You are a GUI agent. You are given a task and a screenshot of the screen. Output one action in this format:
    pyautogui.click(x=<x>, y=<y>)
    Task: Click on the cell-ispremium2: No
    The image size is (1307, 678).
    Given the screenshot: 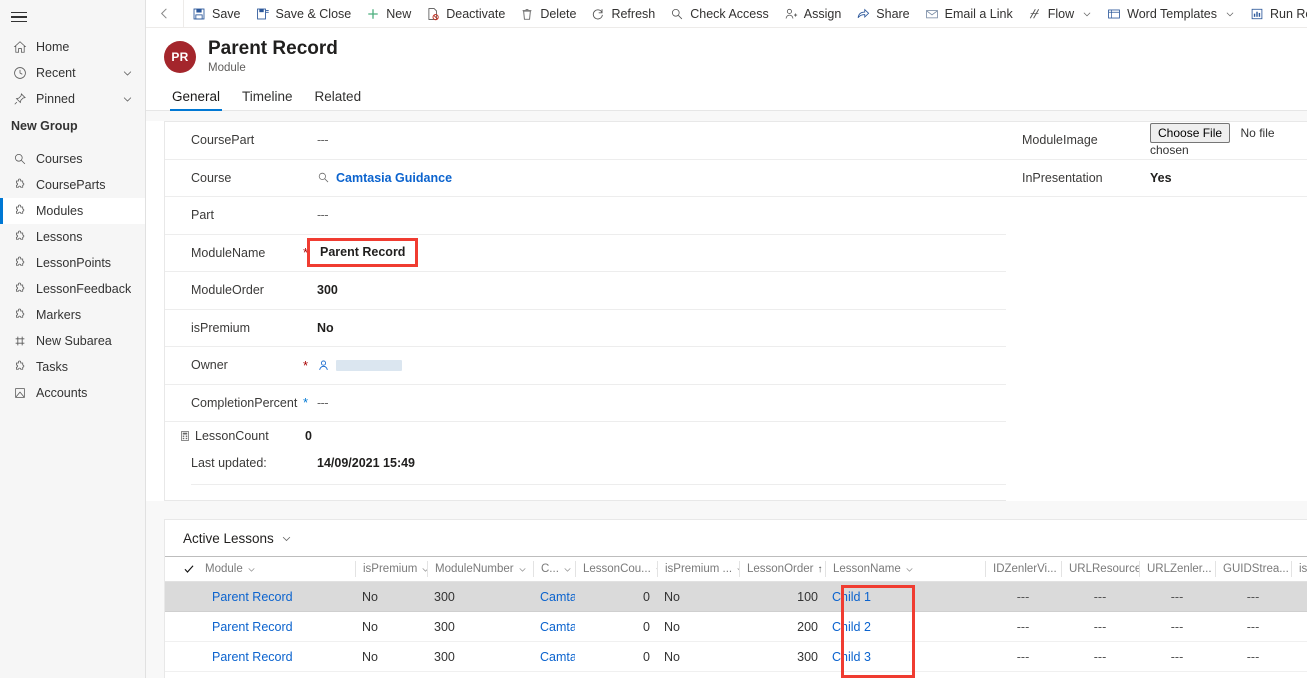 What is the action you would take?
    pyautogui.click(x=672, y=626)
    